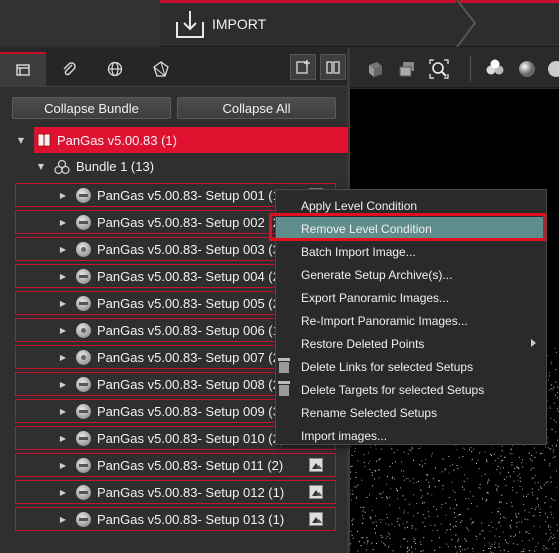 The image size is (559, 553). I want to click on add-setup-button, so click(303, 67).